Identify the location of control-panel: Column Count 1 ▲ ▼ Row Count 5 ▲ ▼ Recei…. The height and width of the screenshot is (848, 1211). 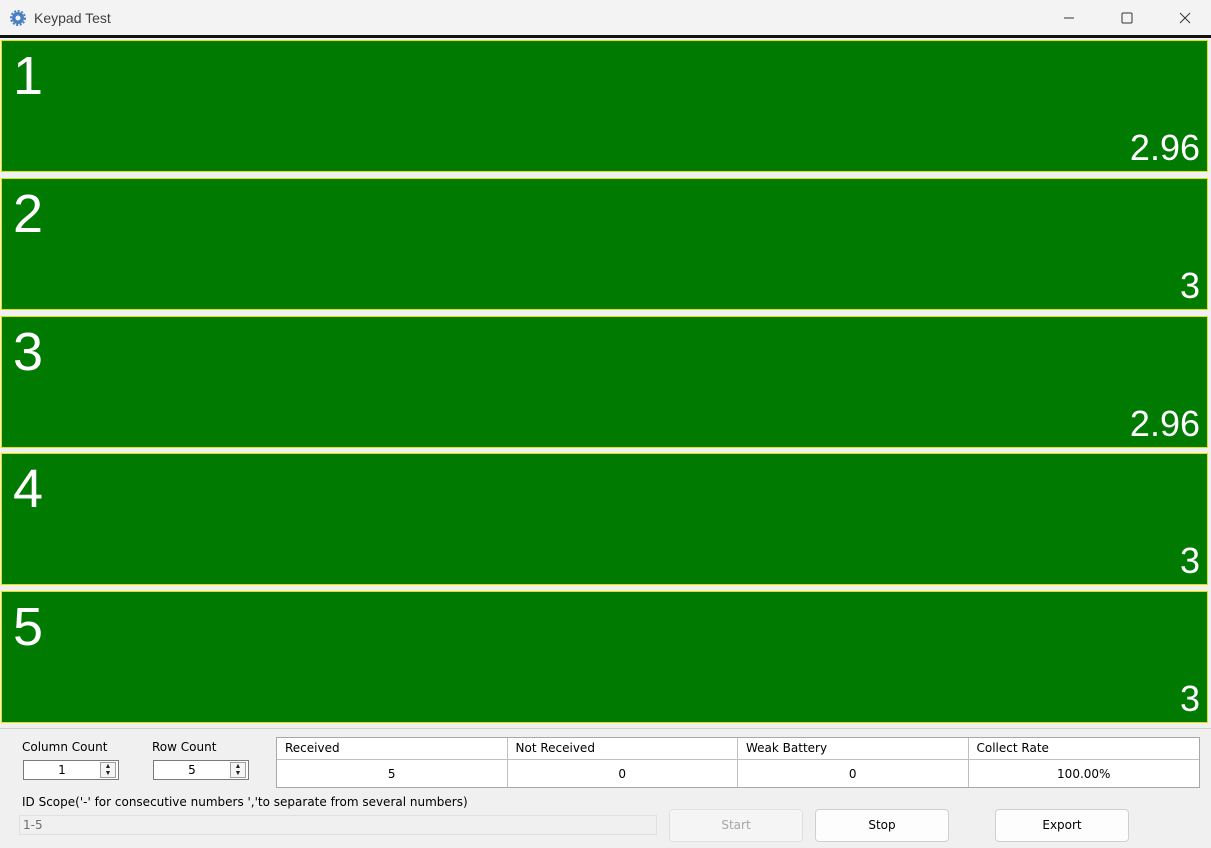
(605, 788).